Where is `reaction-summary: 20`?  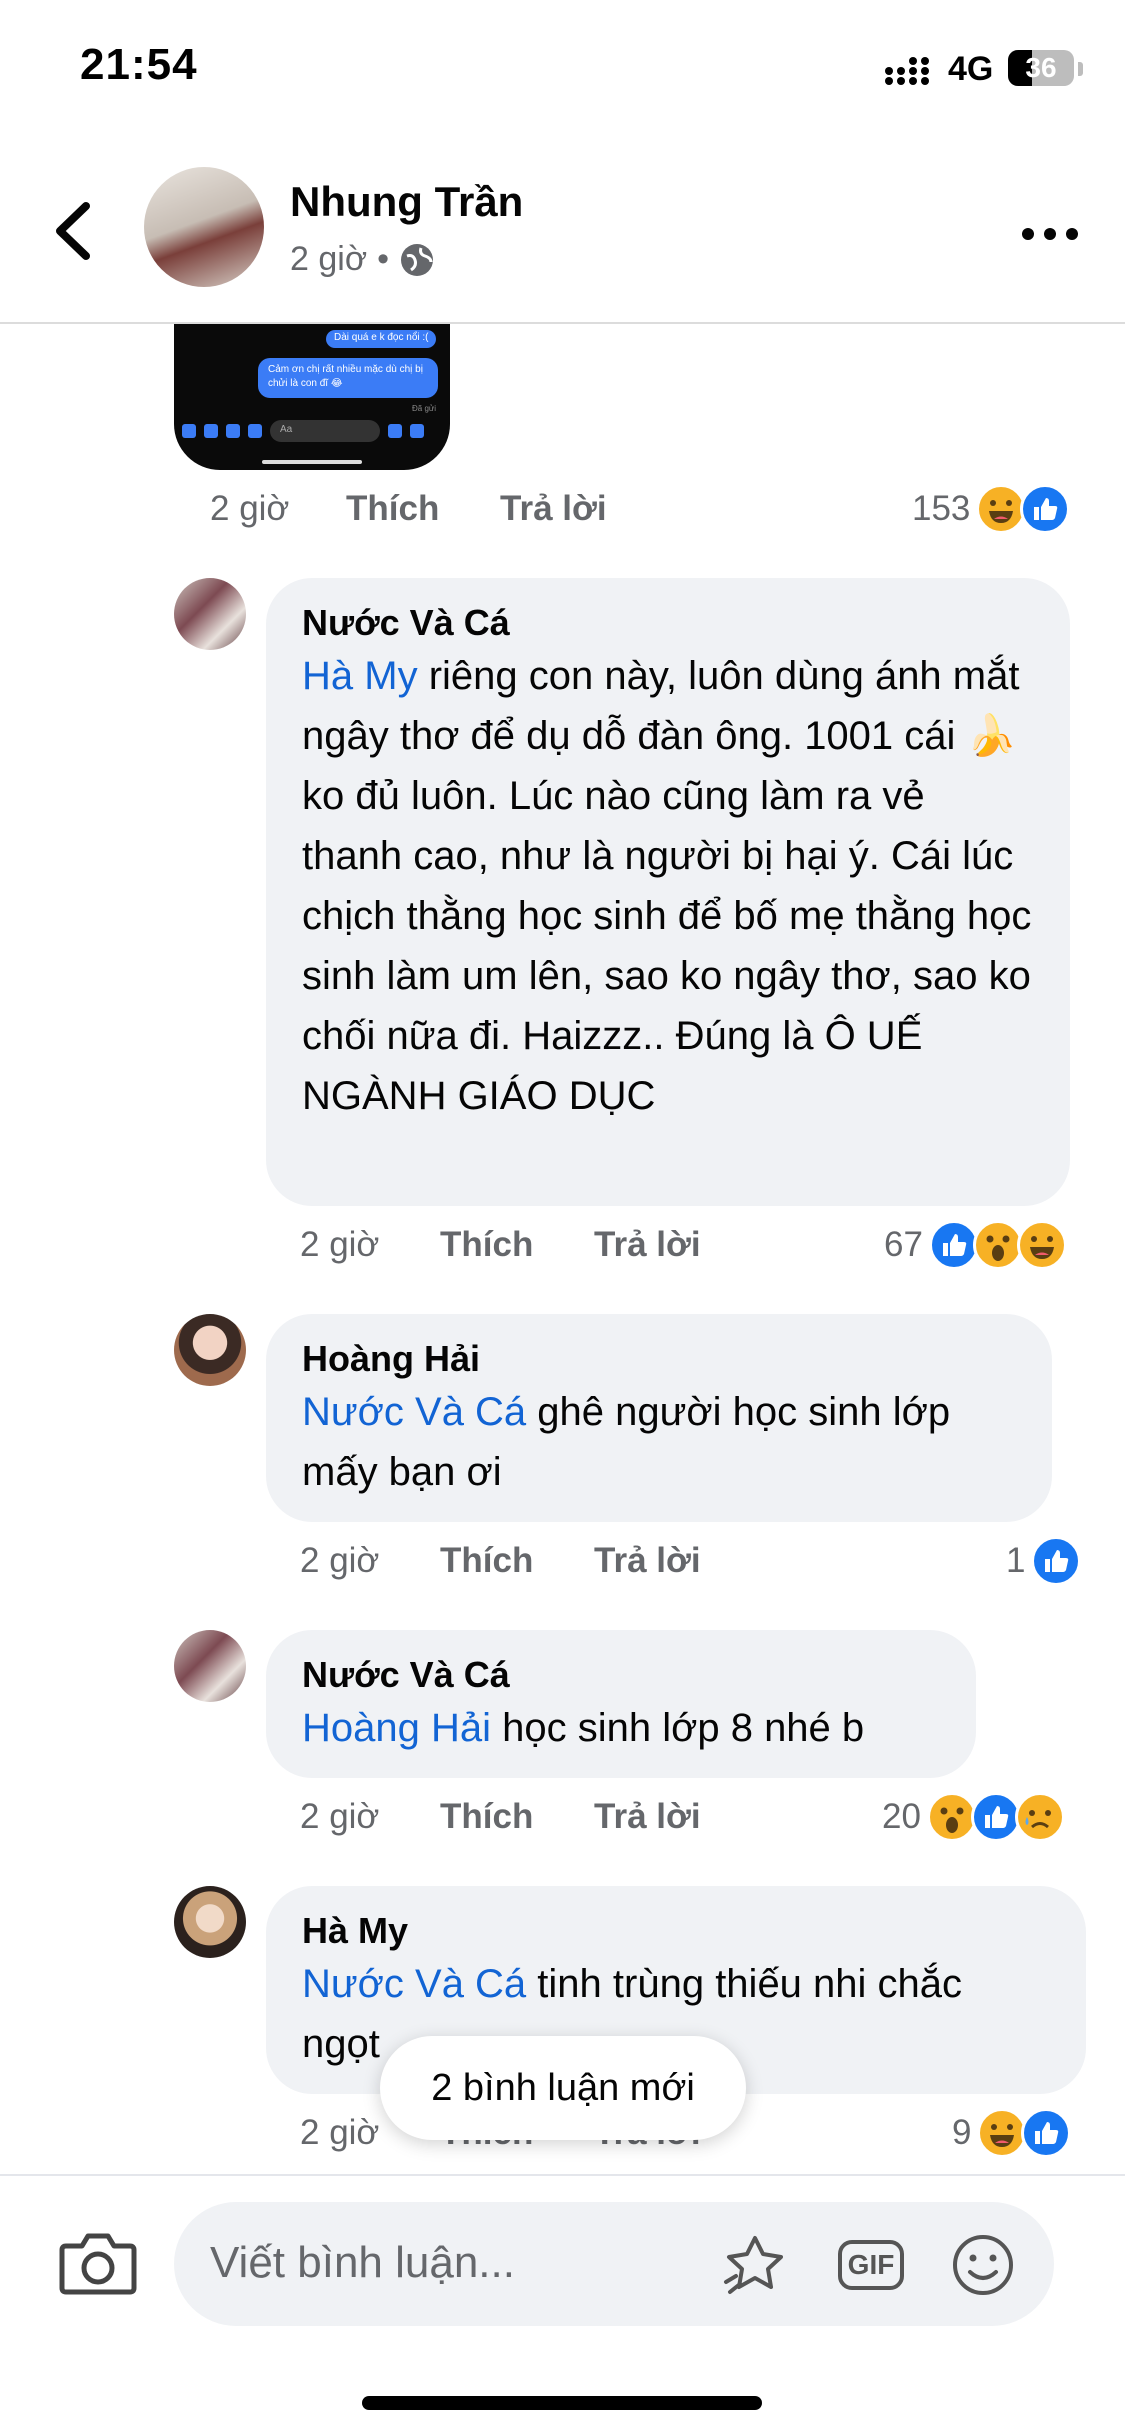
reaction-summary: 20 is located at coordinates (973, 1817).